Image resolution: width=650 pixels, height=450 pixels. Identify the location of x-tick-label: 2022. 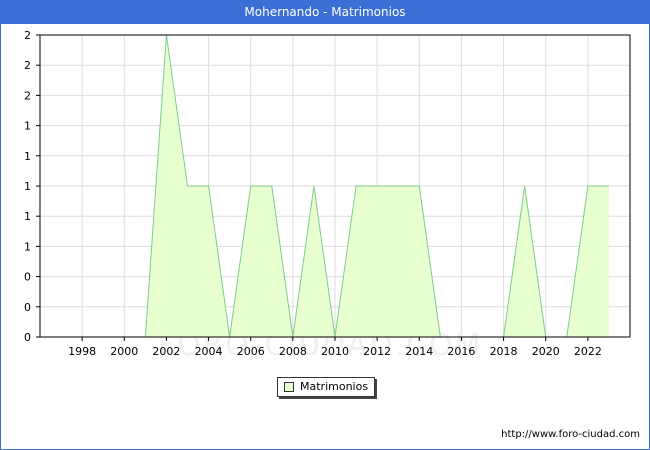
(588, 351).